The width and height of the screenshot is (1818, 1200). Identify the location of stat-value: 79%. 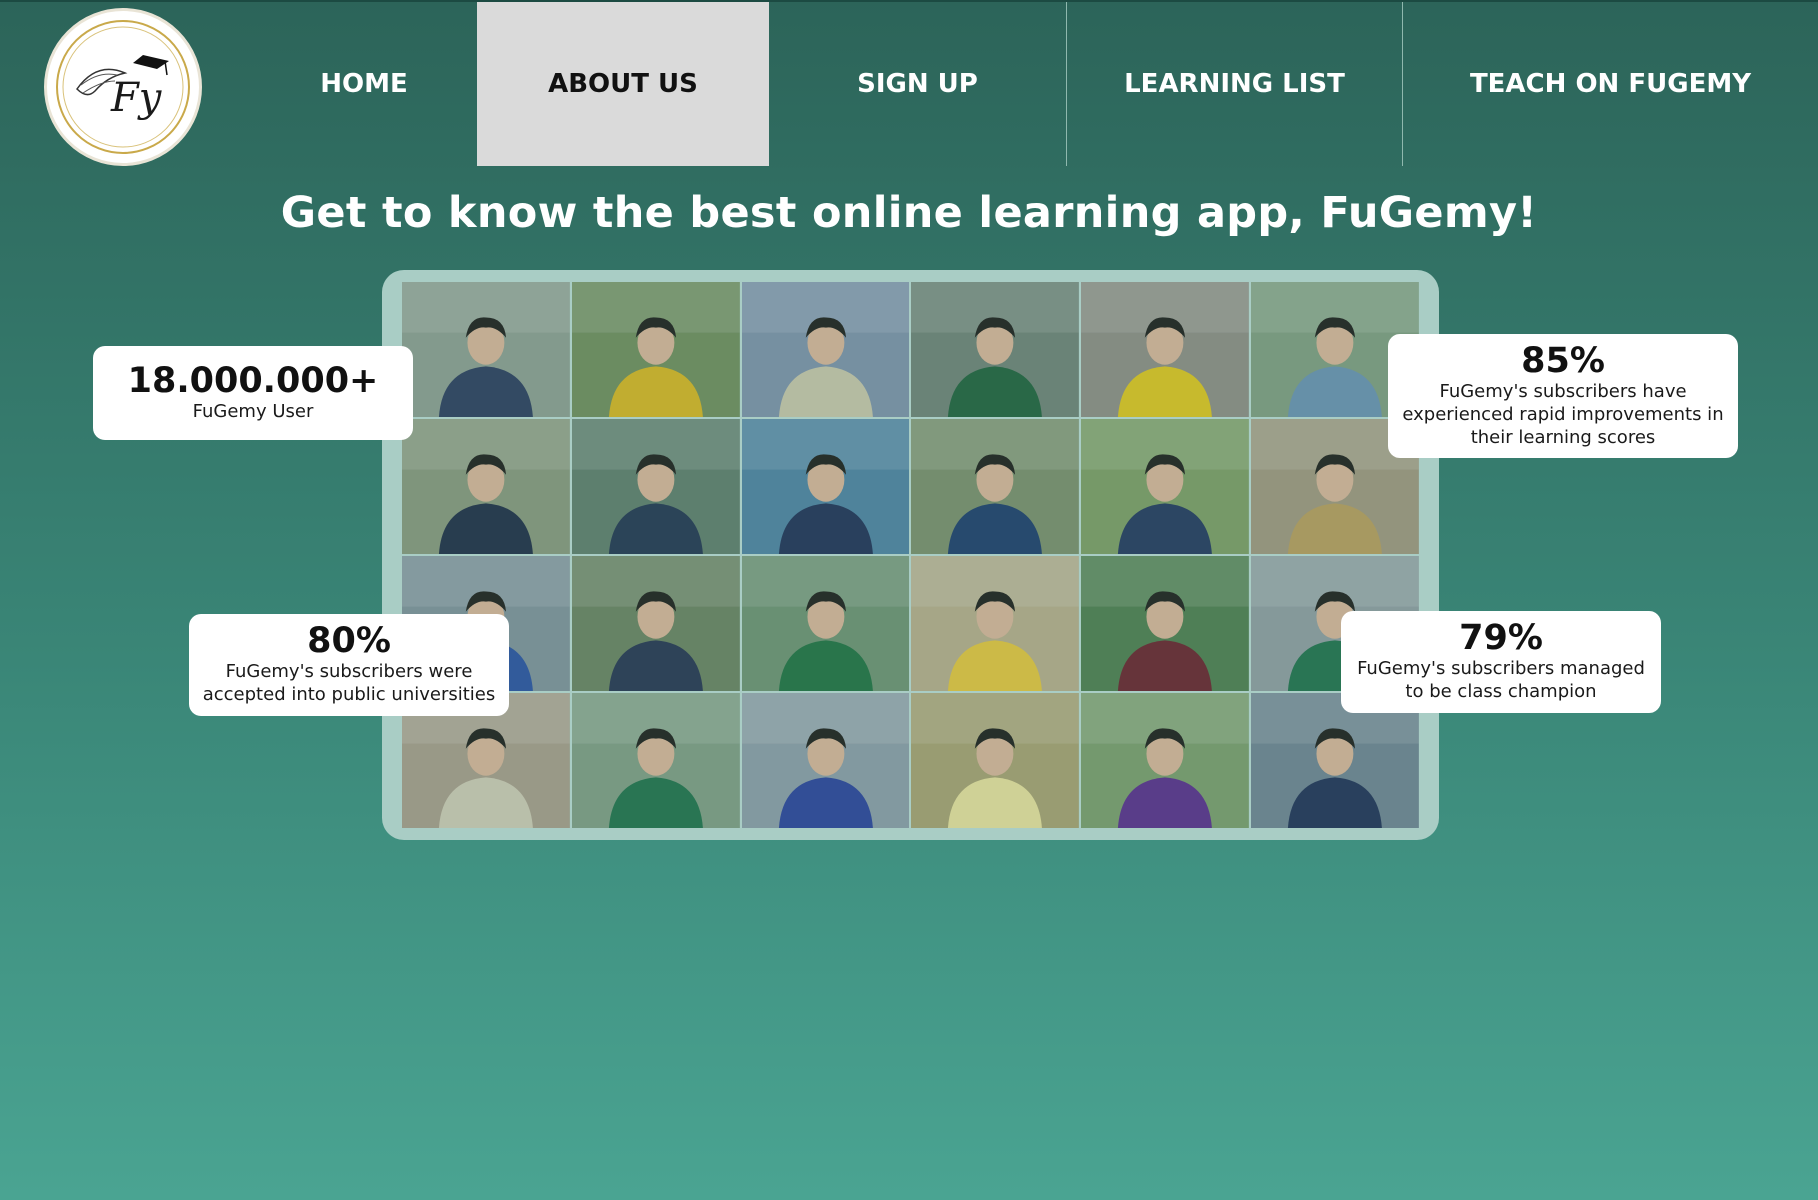
(1501, 638).